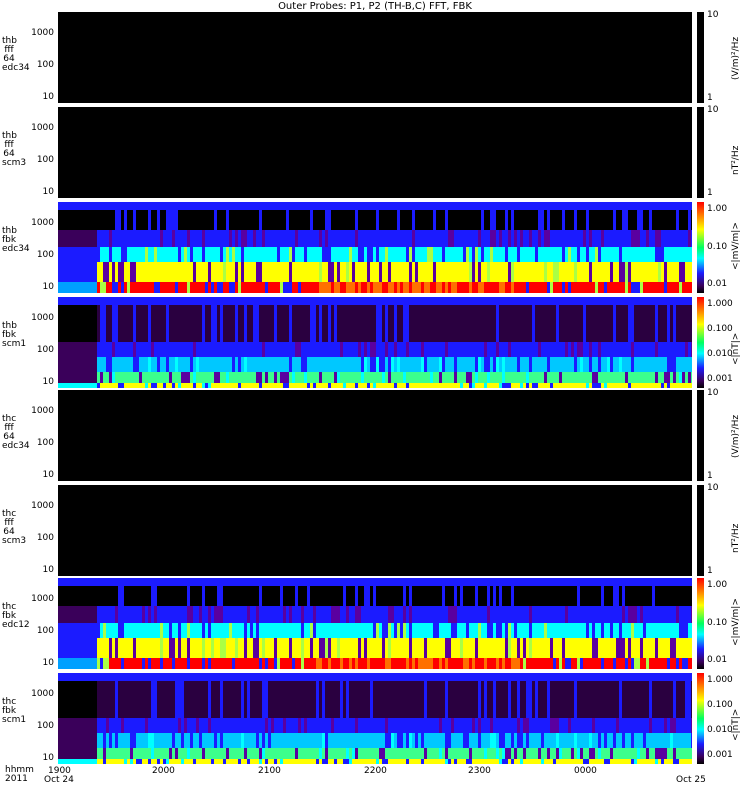 Image resolution: width=750 pixels, height=800 pixels. What do you see at coordinates (691, 780) in the screenshot?
I see `x-date-end: Oct 25` at bounding box center [691, 780].